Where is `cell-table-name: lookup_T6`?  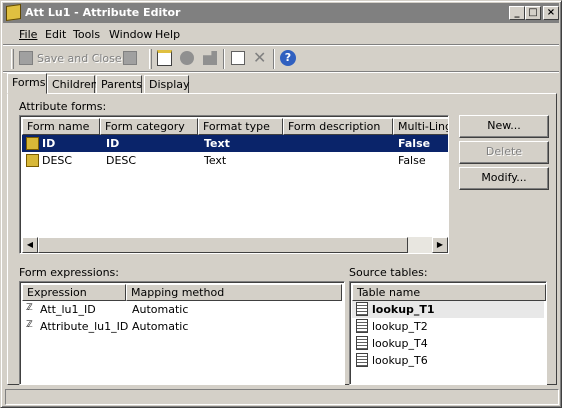
cell-table-name: lookup_T6 is located at coordinates (400, 360).